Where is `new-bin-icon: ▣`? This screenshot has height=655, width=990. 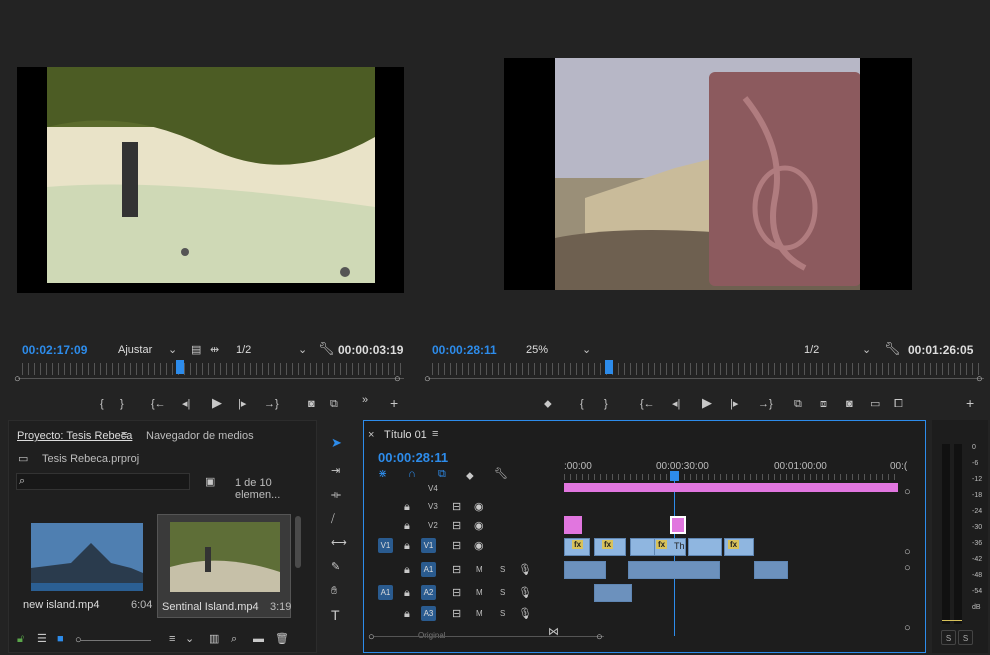
new-bin-icon: ▣ is located at coordinates (210, 482).